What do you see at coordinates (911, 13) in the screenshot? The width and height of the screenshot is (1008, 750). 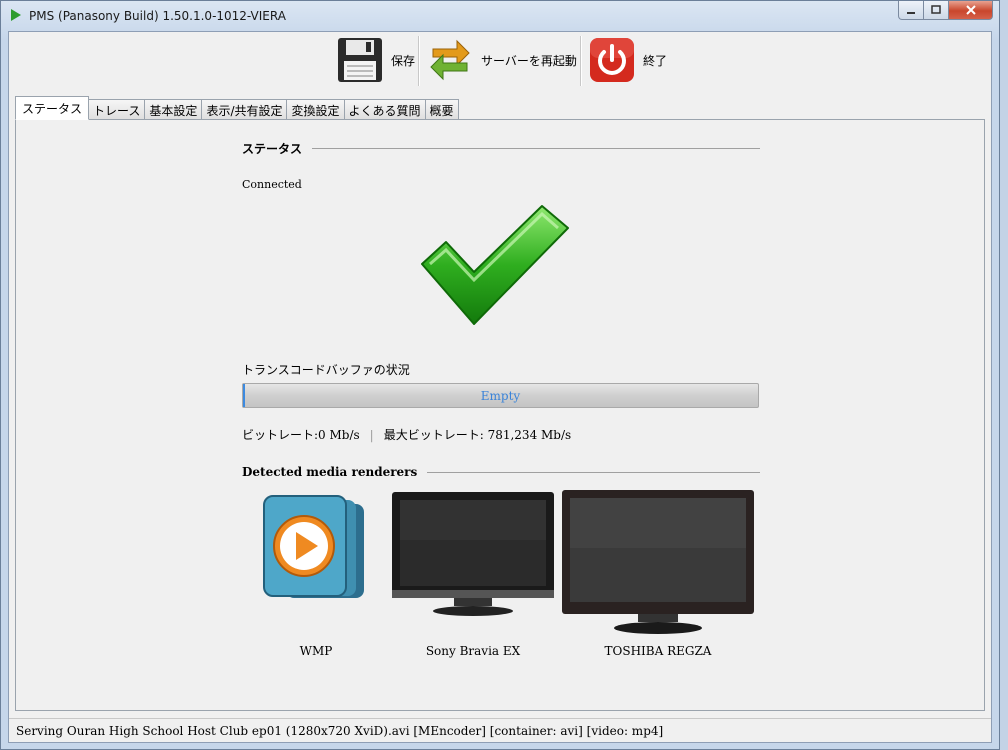 I see `minimize-icon` at bounding box center [911, 13].